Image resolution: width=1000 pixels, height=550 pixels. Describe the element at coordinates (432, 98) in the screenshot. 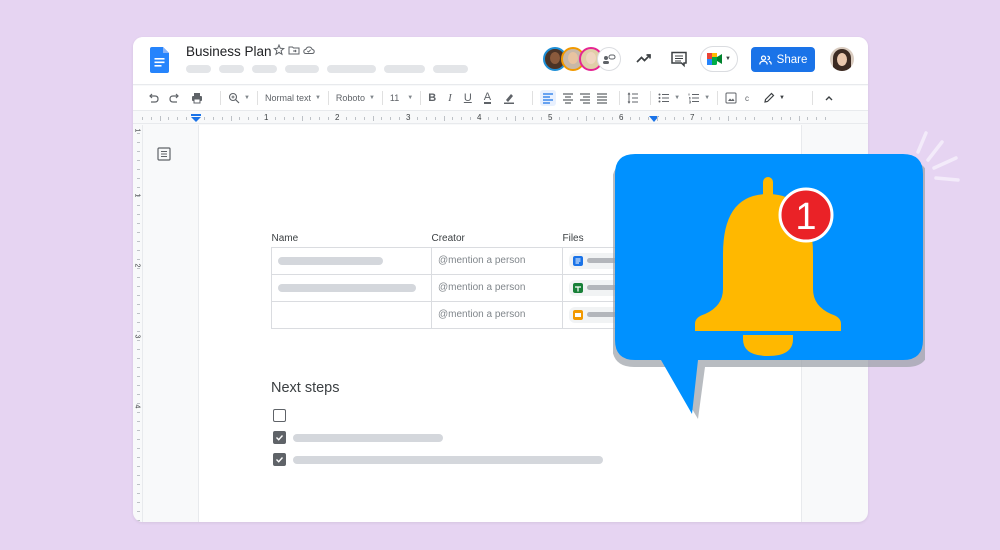

I see `bold-button: B` at that location.